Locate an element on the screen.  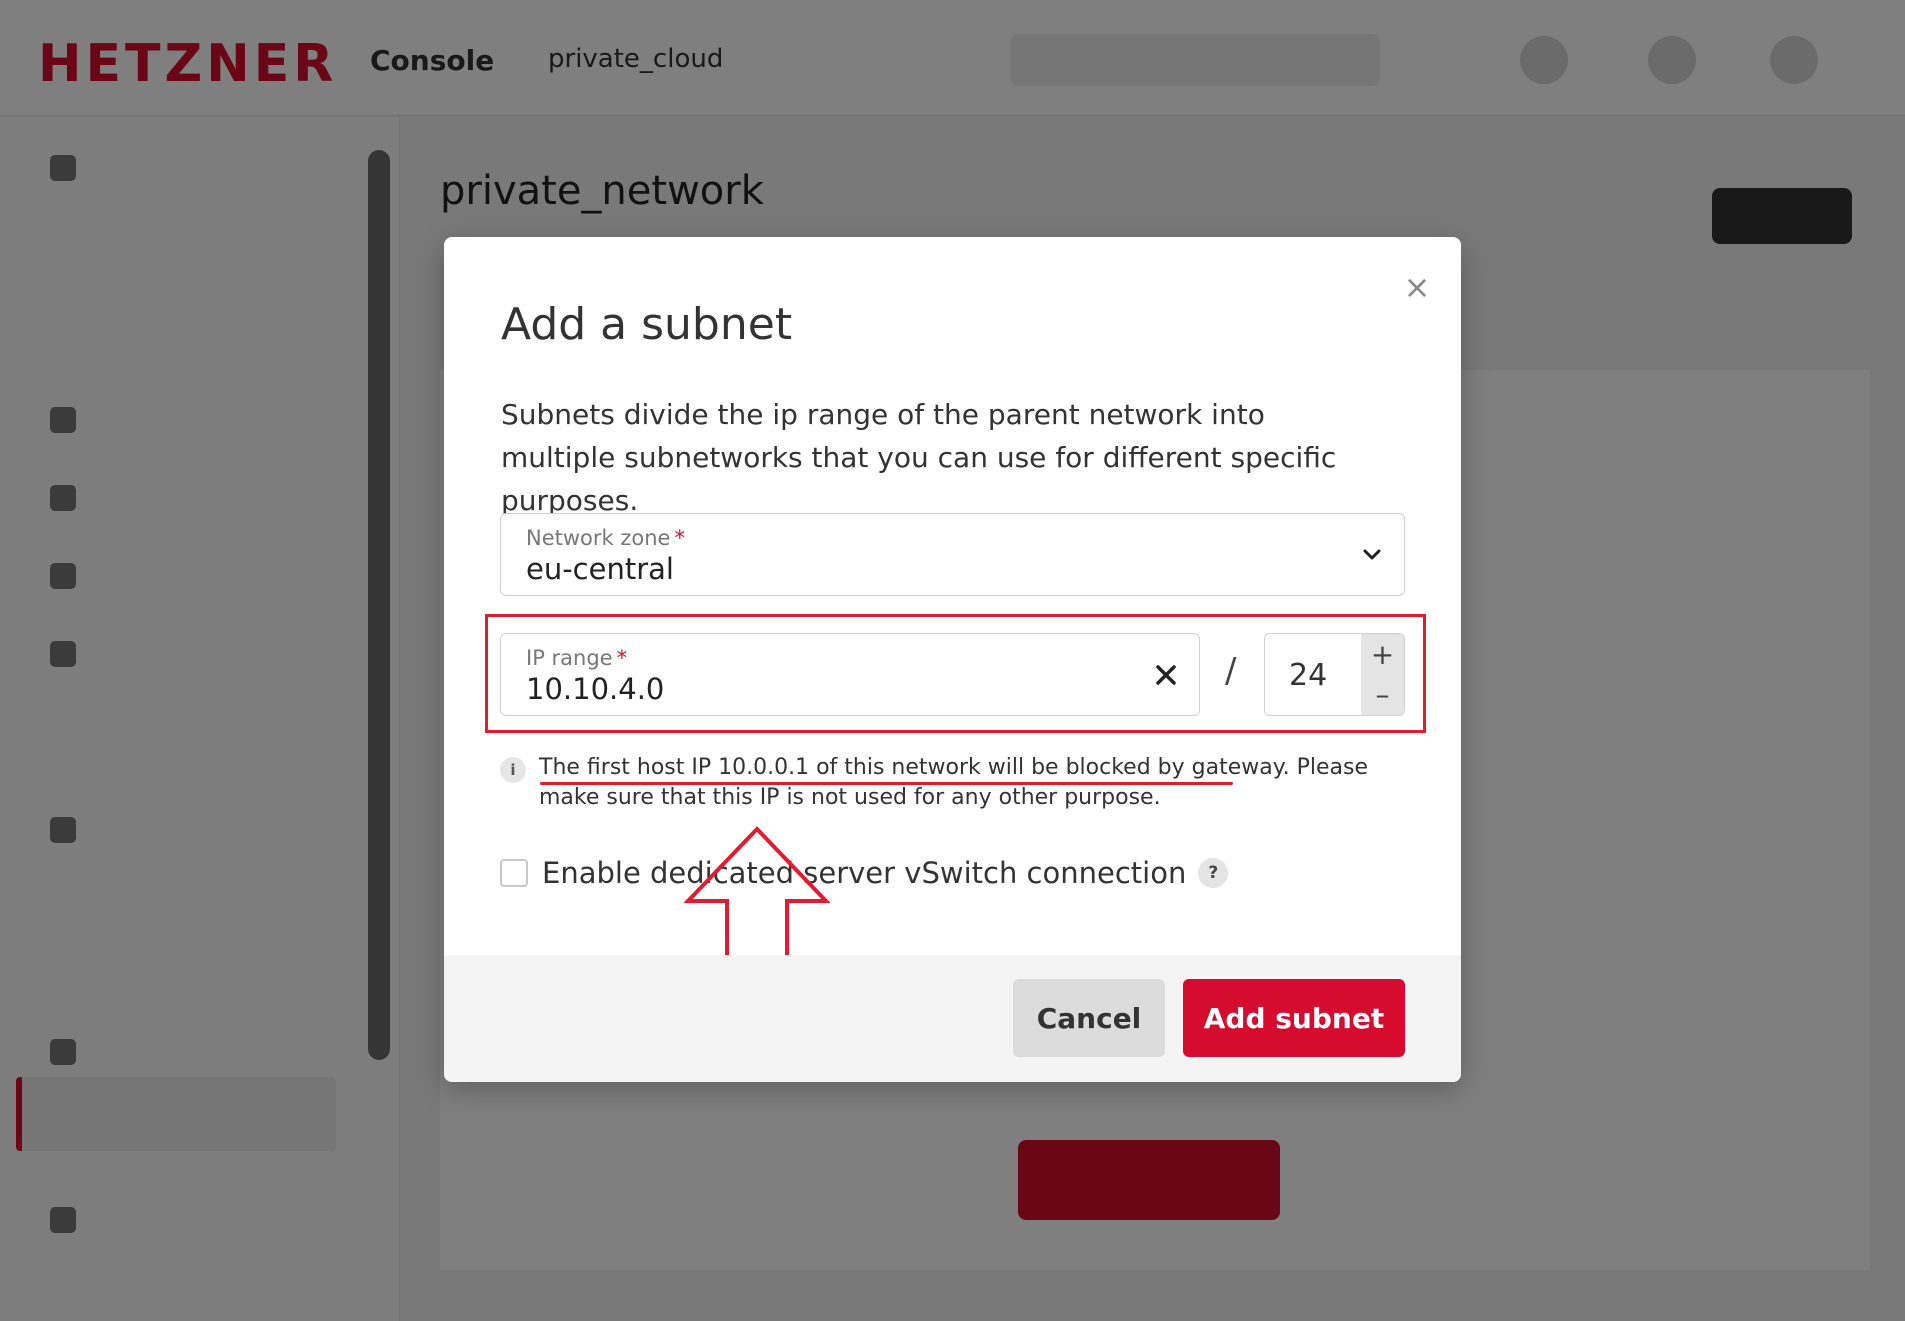
clear-icon is located at coordinates (1166, 675).